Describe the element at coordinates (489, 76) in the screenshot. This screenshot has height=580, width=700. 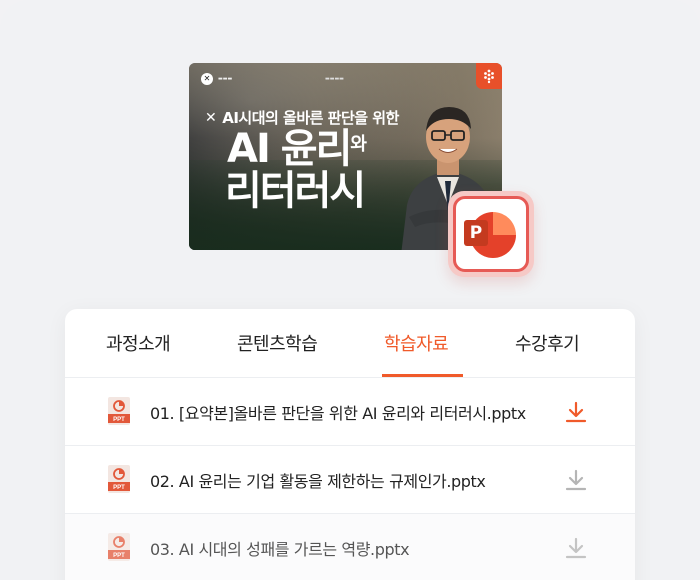
I see `grid-logo-icon` at that location.